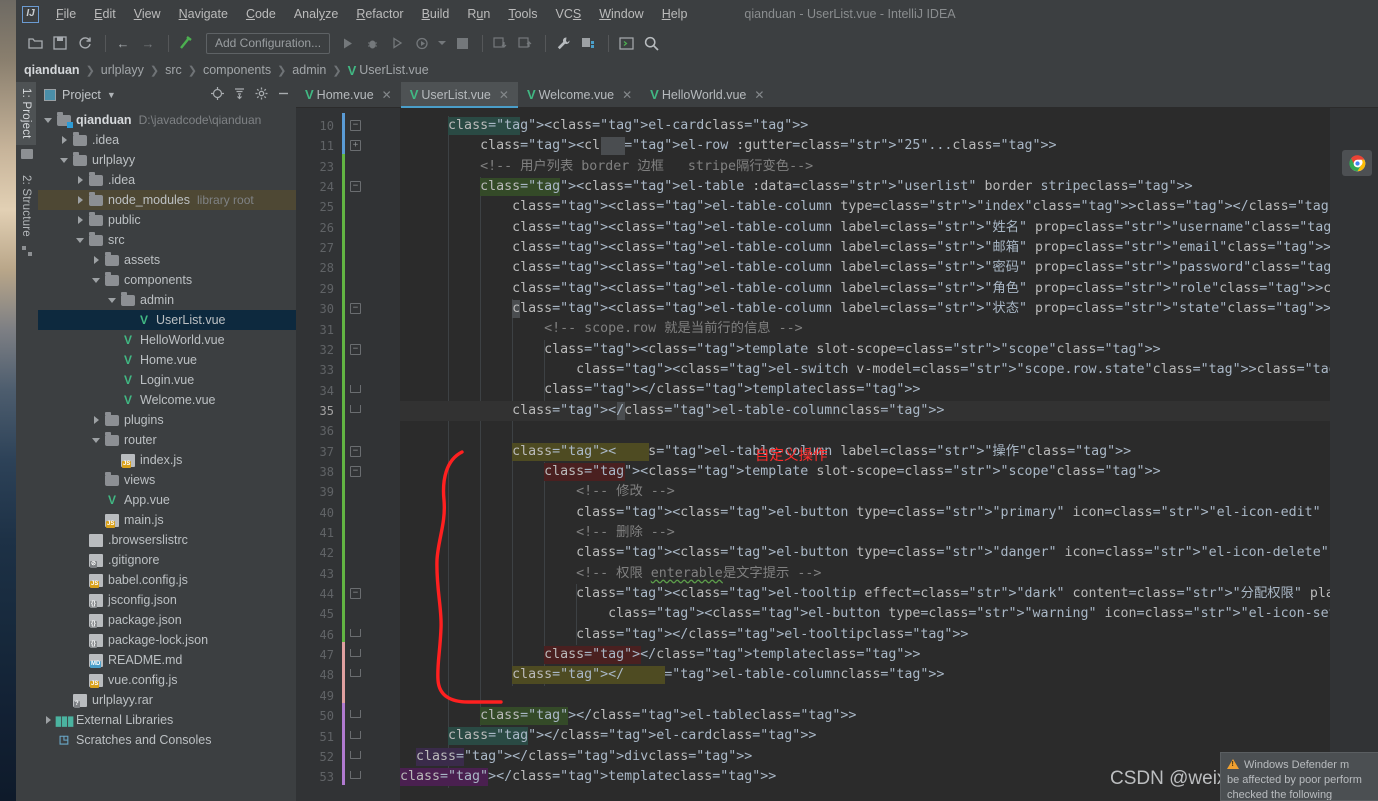  Describe the element at coordinates (167, 520) in the screenshot. I see `tree-item-main-js: main.js` at that location.